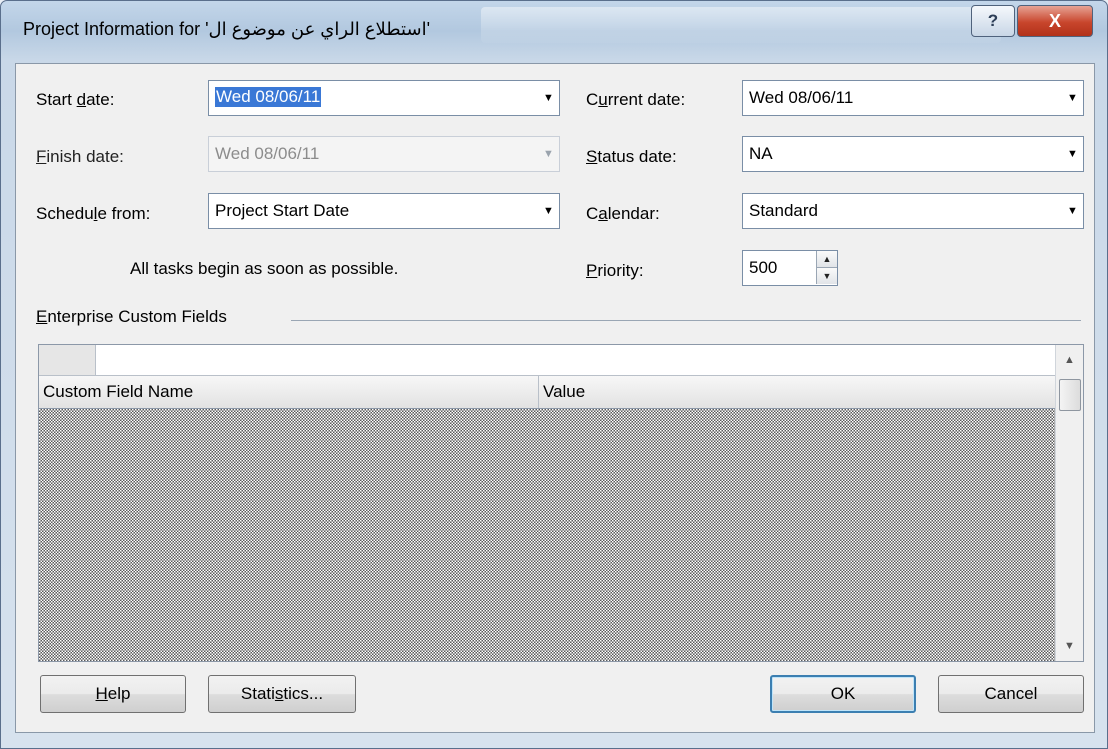  What do you see at coordinates (75, 99) in the screenshot?
I see `start-date-label: Start date:` at bounding box center [75, 99].